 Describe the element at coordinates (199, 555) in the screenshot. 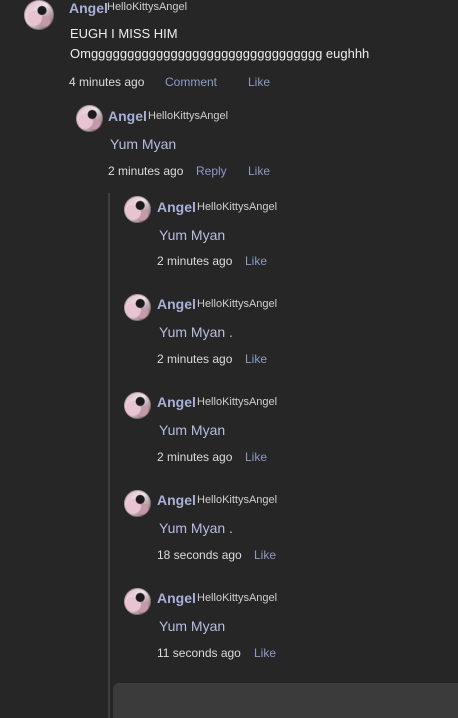

I see `timestamp: 18 seconds ago` at that location.